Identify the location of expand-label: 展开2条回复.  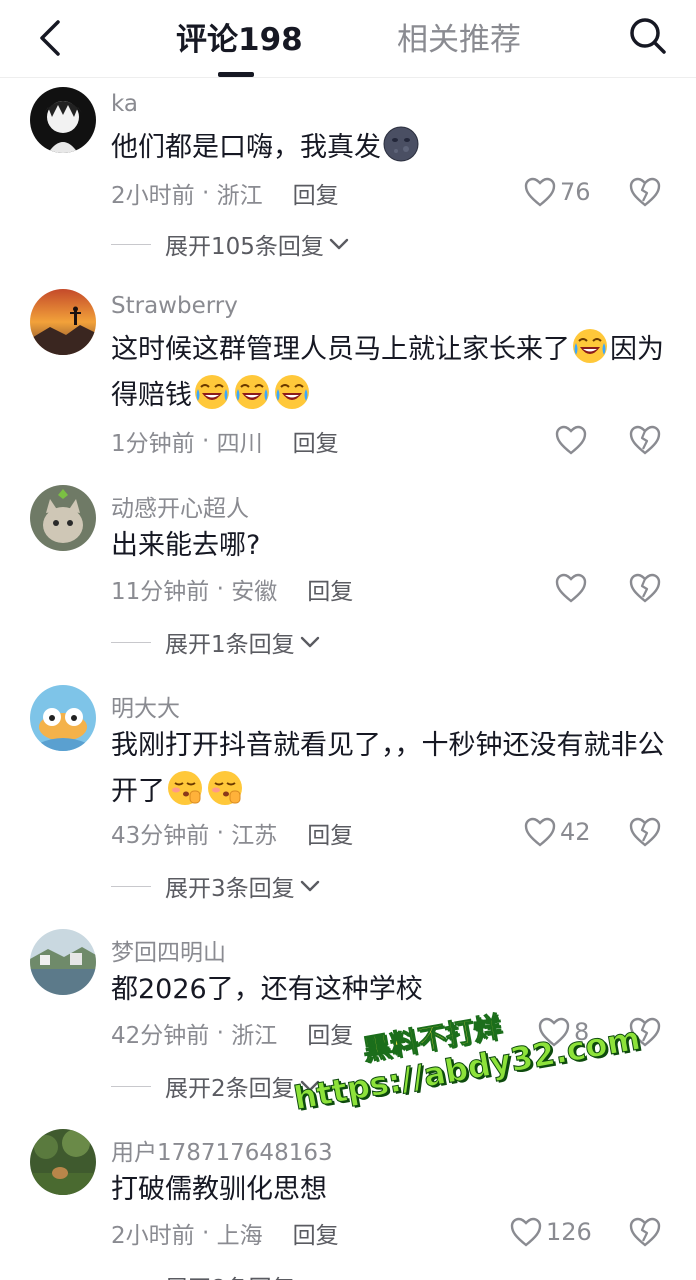
(230, 1089).